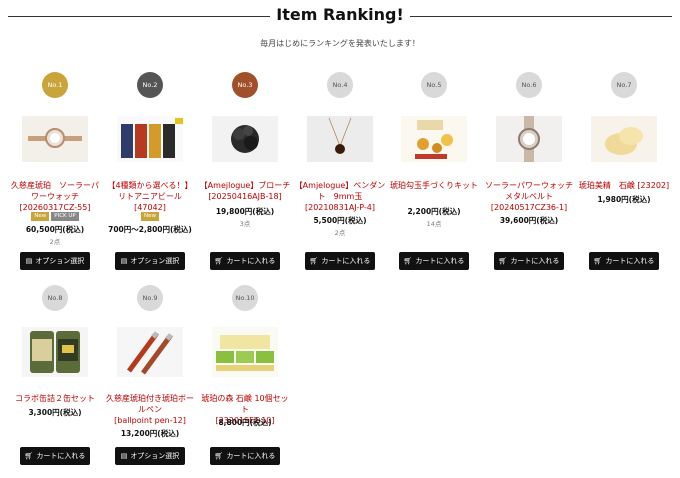  Describe the element at coordinates (55, 298) in the screenshot. I see `rank-badge: No.8` at that location.